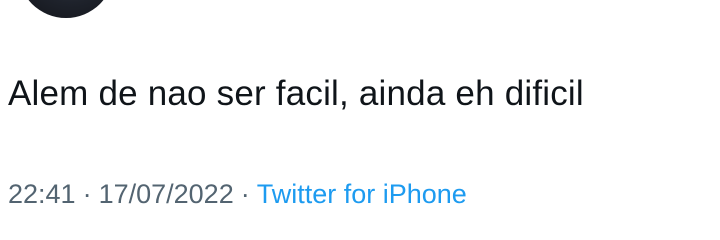 The height and width of the screenshot is (240, 720). Describe the element at coordinates (166, 194) in the screenshot. I see `tweet-date: 17/07/2022` at that location.